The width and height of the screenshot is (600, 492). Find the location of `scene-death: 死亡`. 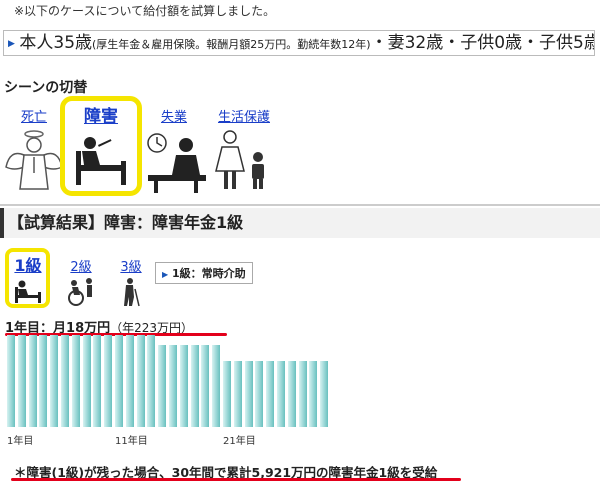

scene-death: 死亡 is located at coordinates (34, 149).